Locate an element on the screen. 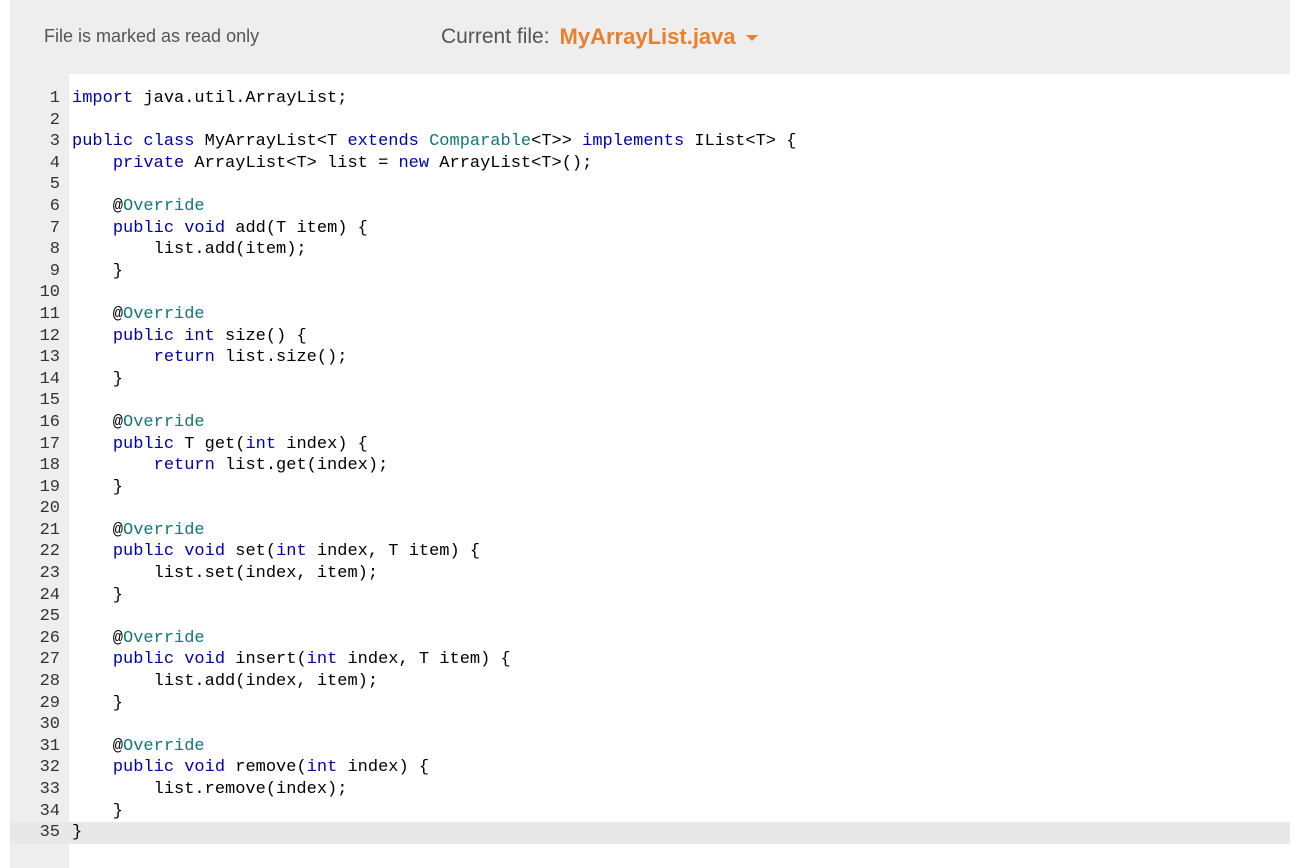 The height and width of the screenshot is (868, 1300). code-line: 13 return list.size(); is located at coordinates (650, 358).